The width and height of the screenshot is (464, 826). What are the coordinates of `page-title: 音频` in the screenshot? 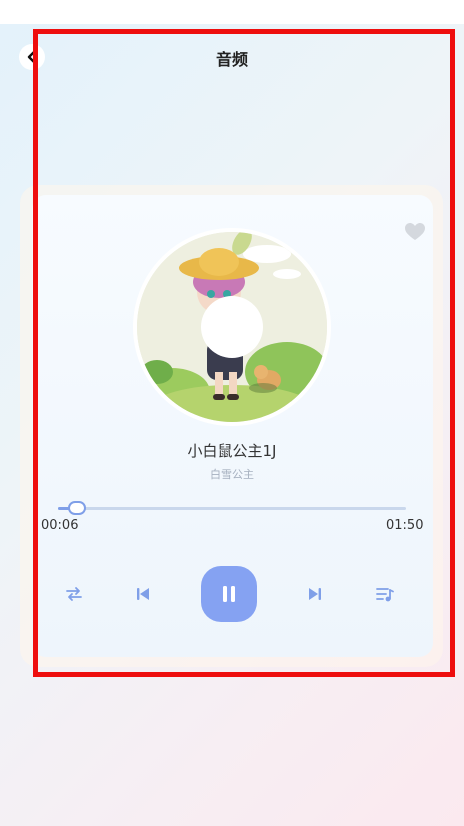 It's located at (231, 59).